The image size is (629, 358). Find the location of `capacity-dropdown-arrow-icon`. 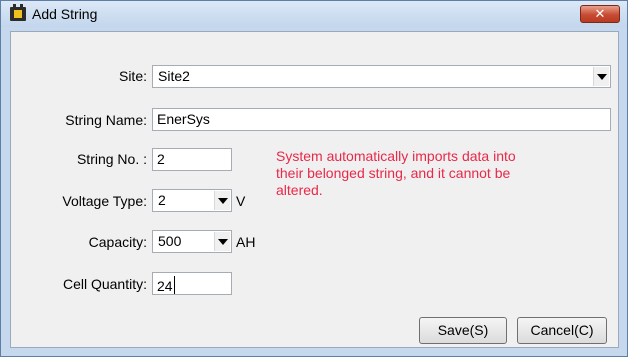

capacity-dropdown-arrow-icon is located at coordinates (222, 241).